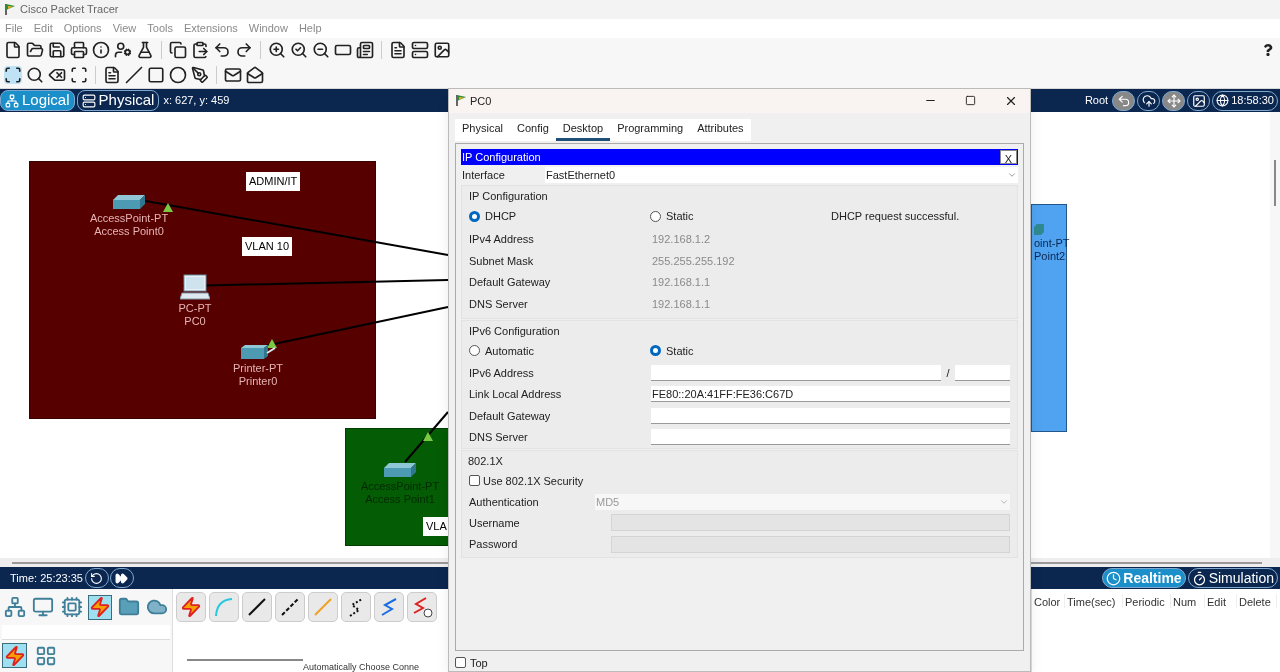 The height and width of the screenshot is (672, 1280). Describe the element at coordinates (781, 174) in the screenshot. I see `interface-dropdown: FastEthernet0` at that location.